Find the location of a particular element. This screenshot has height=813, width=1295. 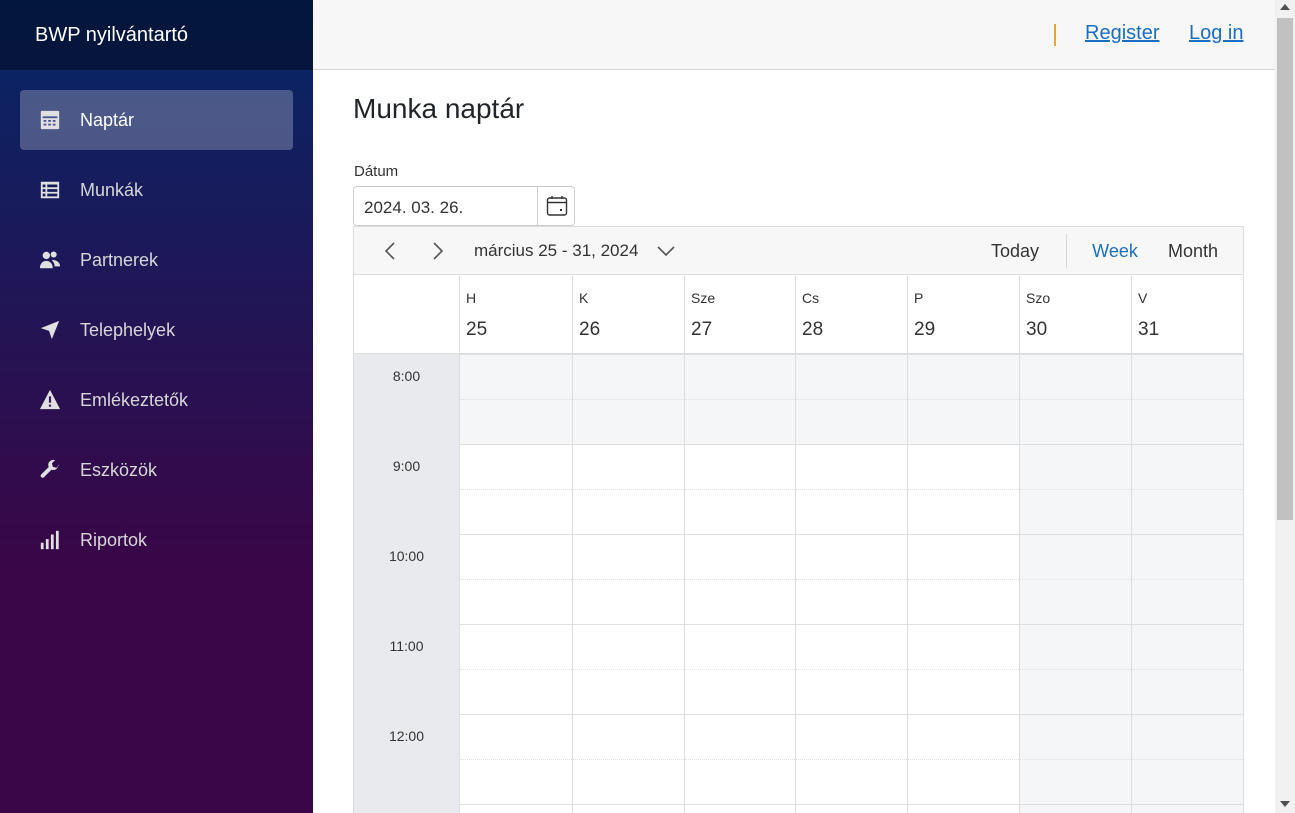

week-view-button: Week is located at coordinates (1115, 251).